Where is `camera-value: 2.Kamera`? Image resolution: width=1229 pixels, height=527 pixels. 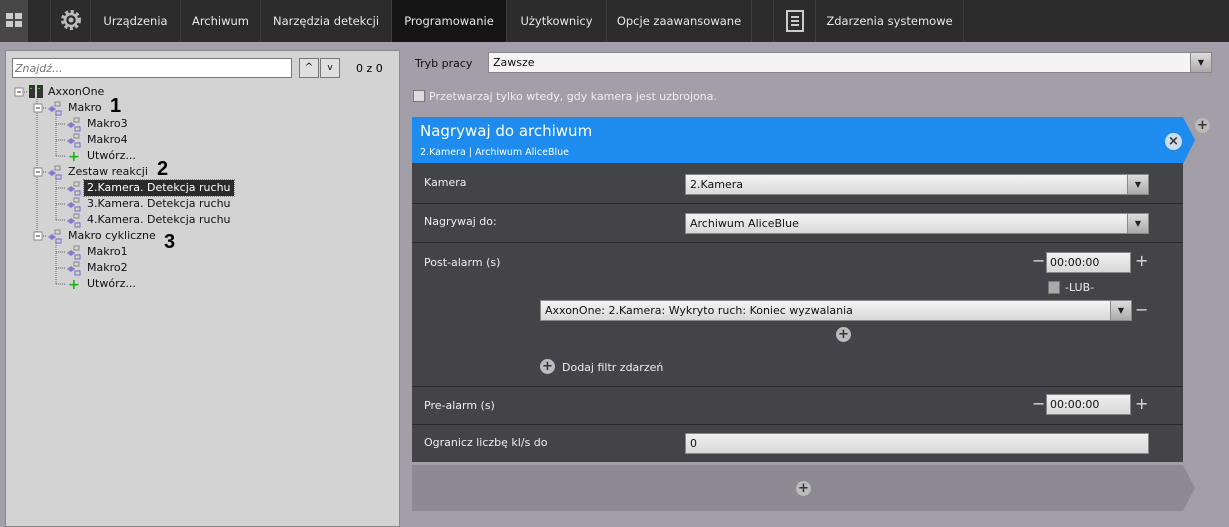 camera-value: 2.Kamera is located at coordinates (717, 184).